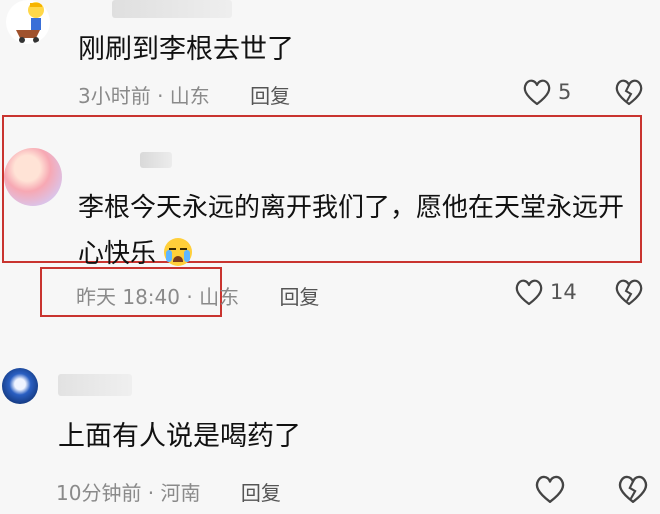  I want to click on comment-text: 刚刷到李根去世了, so click(186, 49).